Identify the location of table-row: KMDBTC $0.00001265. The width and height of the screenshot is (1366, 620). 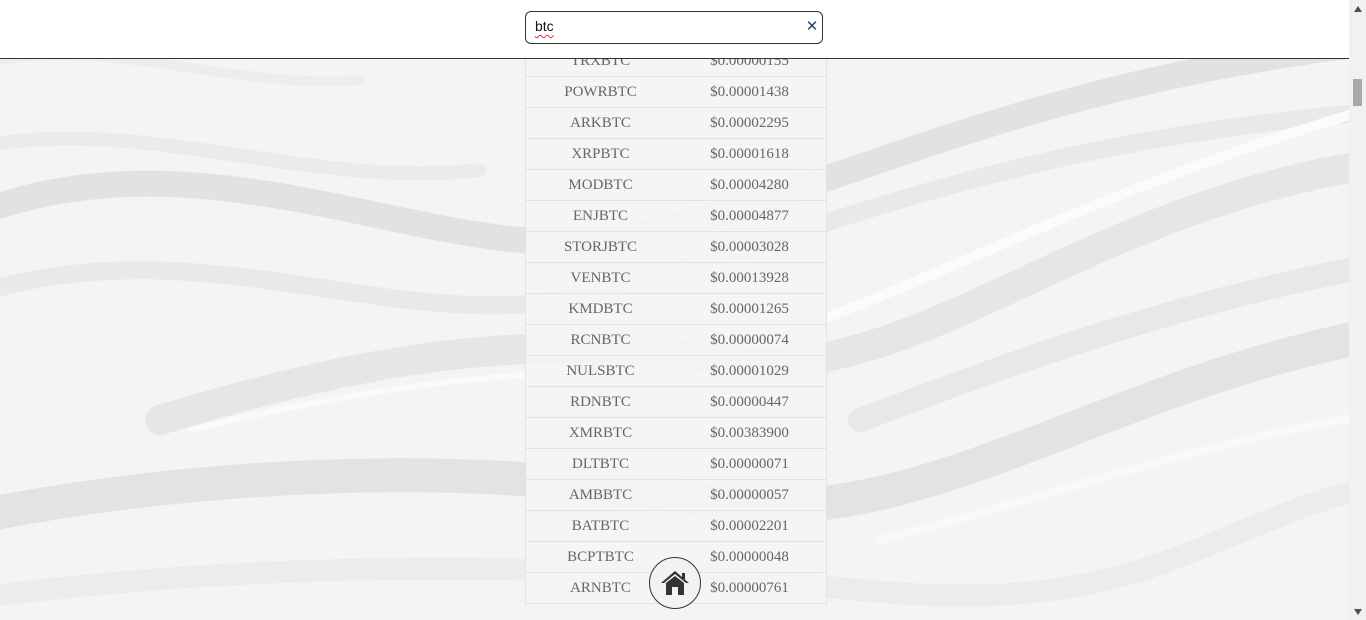
(676, 309).